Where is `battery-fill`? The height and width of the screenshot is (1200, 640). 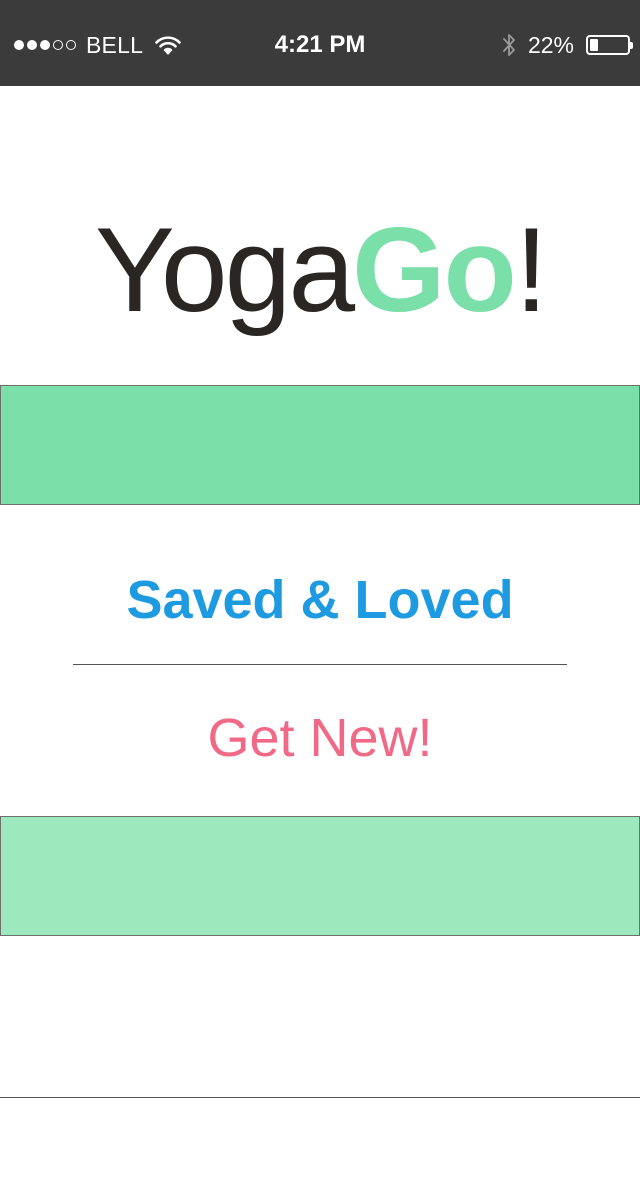 battery-fill is located at coordinates (594, 45).